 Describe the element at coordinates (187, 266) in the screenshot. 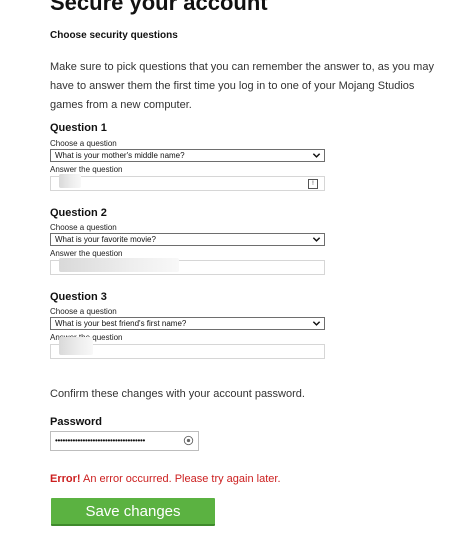

I see `question-2-answer-input` at that location.